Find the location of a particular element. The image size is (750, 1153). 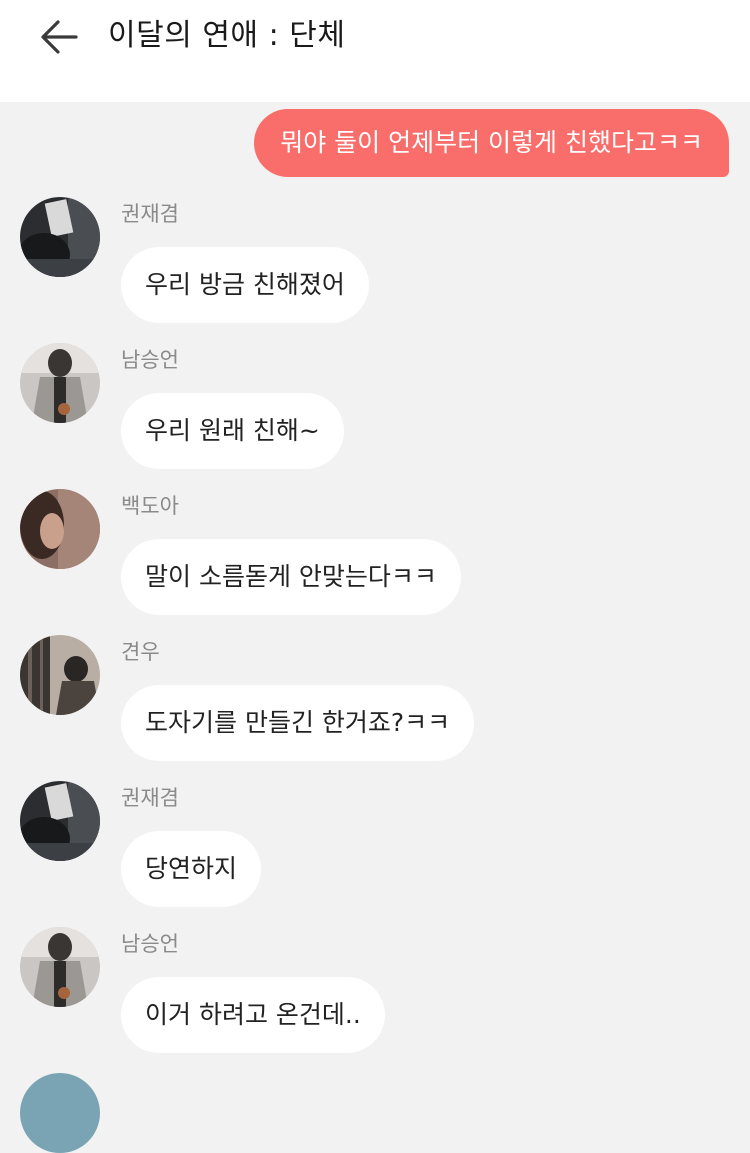

arrow-left-icon is located at coordinates (59, 37).